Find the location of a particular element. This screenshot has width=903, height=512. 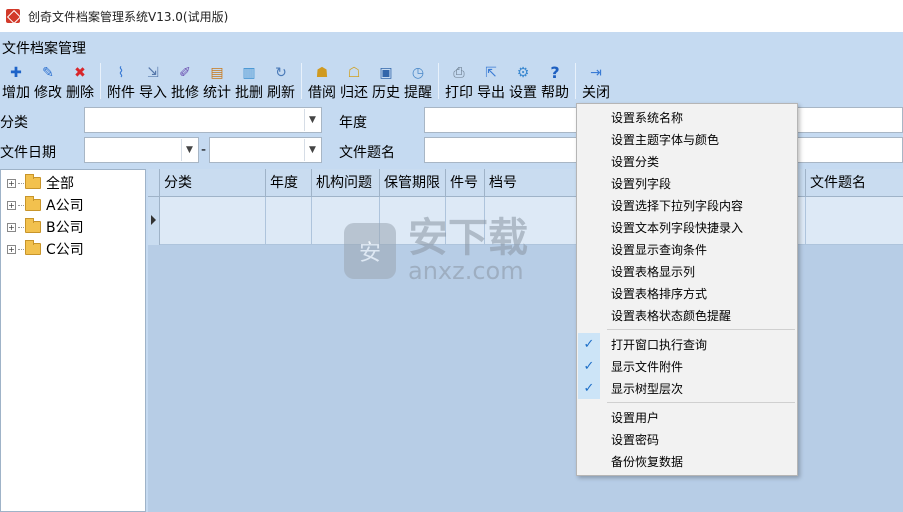

menu-item: ✓ 显示文件附件 is located at coordinates (687, 366).